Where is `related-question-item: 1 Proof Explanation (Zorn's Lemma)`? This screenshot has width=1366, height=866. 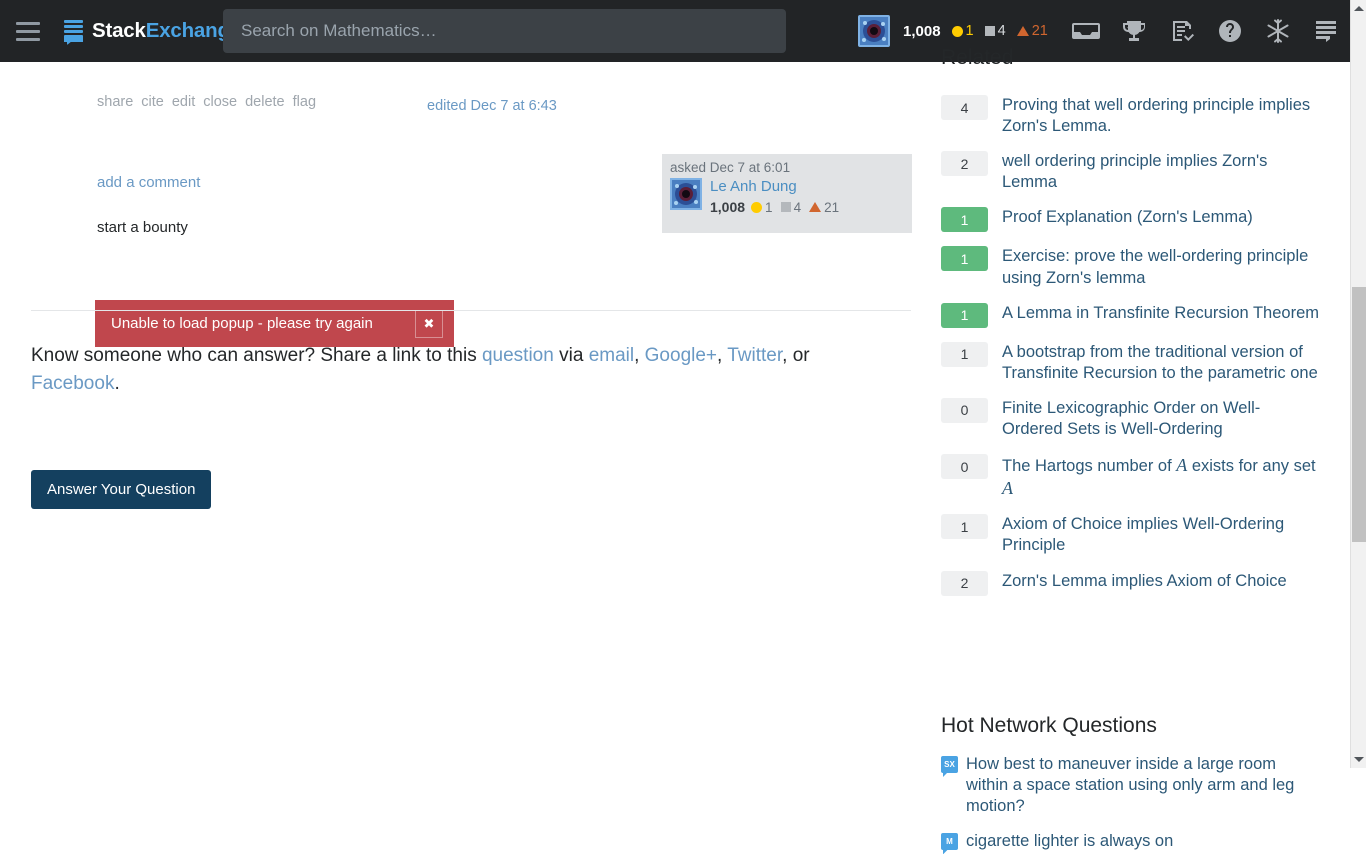 related-question-item: 1 Proof Explanation (Zorn's Lemma) is located at coordinates (1131, 220).